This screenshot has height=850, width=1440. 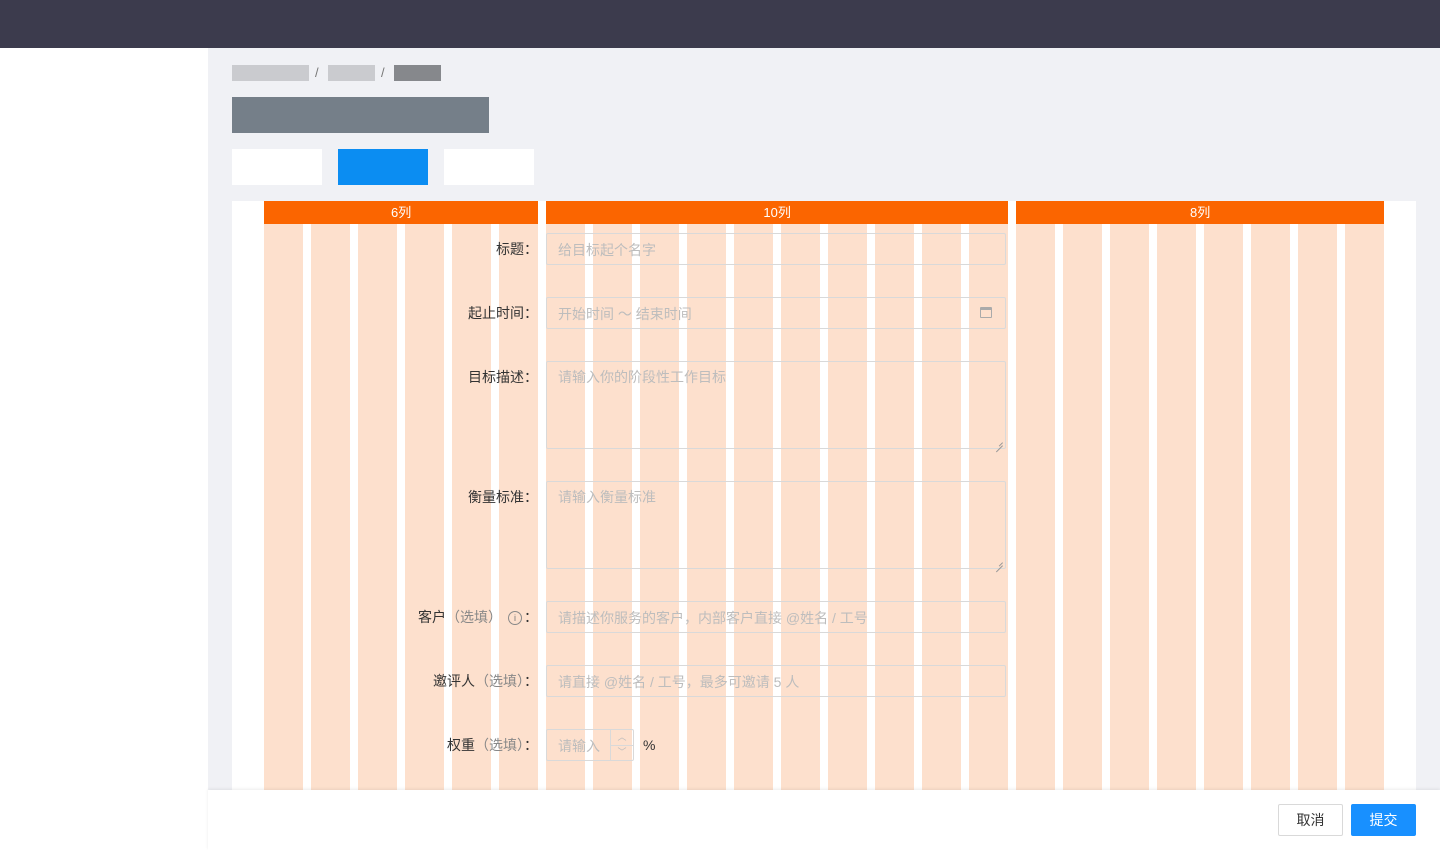 I want to click on title-label: 标题：, so click(x=517, y=249).